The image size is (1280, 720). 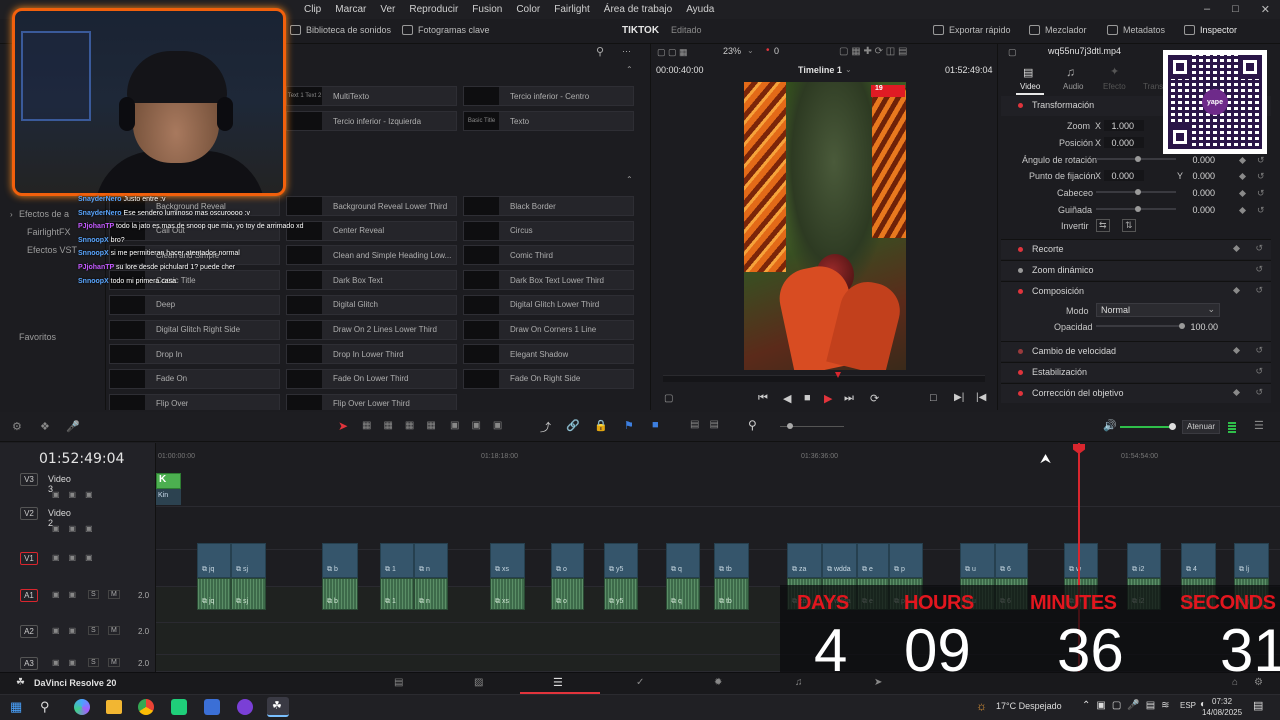 I want to click on zoom-search-icon: ⚲, so click(x=752, y=425).